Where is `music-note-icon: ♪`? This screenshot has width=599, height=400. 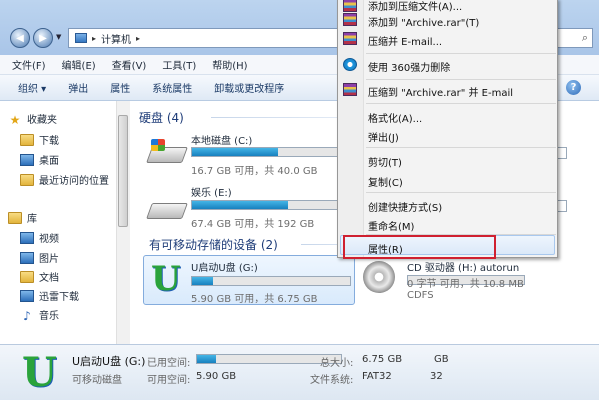
music-note-icon: ♪ is located at coordinates (27, 315).